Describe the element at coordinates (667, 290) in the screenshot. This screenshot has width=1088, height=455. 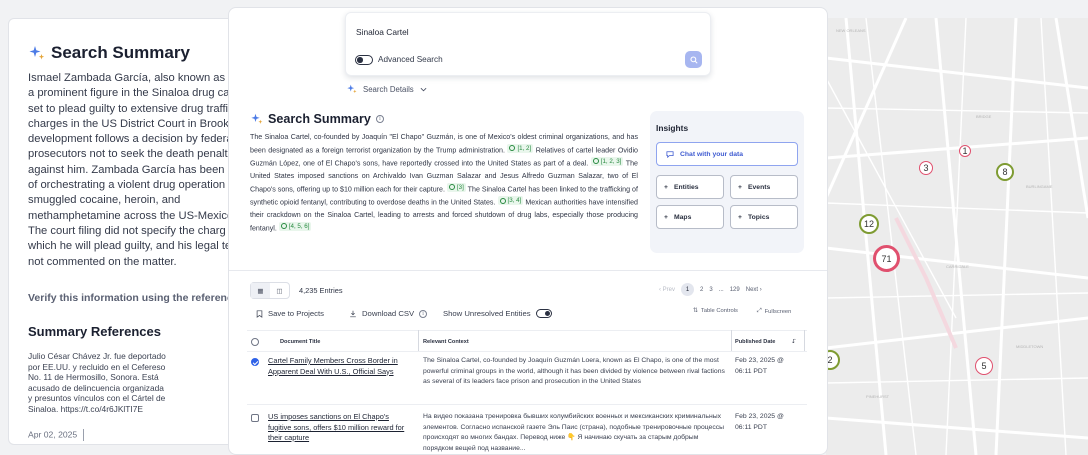
I see `prev-page-link: ‹ Prev` at that location.